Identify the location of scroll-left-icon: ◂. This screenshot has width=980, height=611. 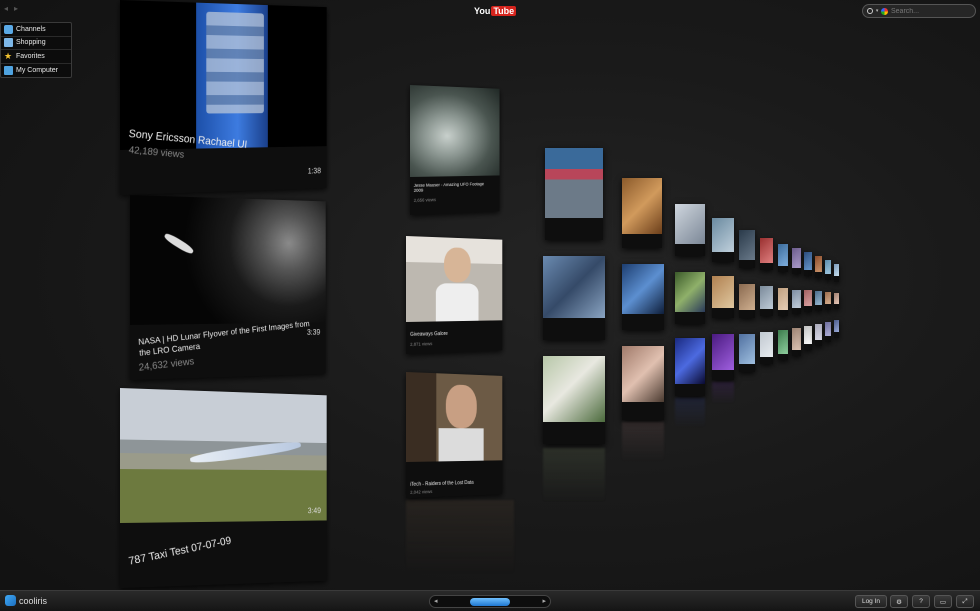
(436, 601).